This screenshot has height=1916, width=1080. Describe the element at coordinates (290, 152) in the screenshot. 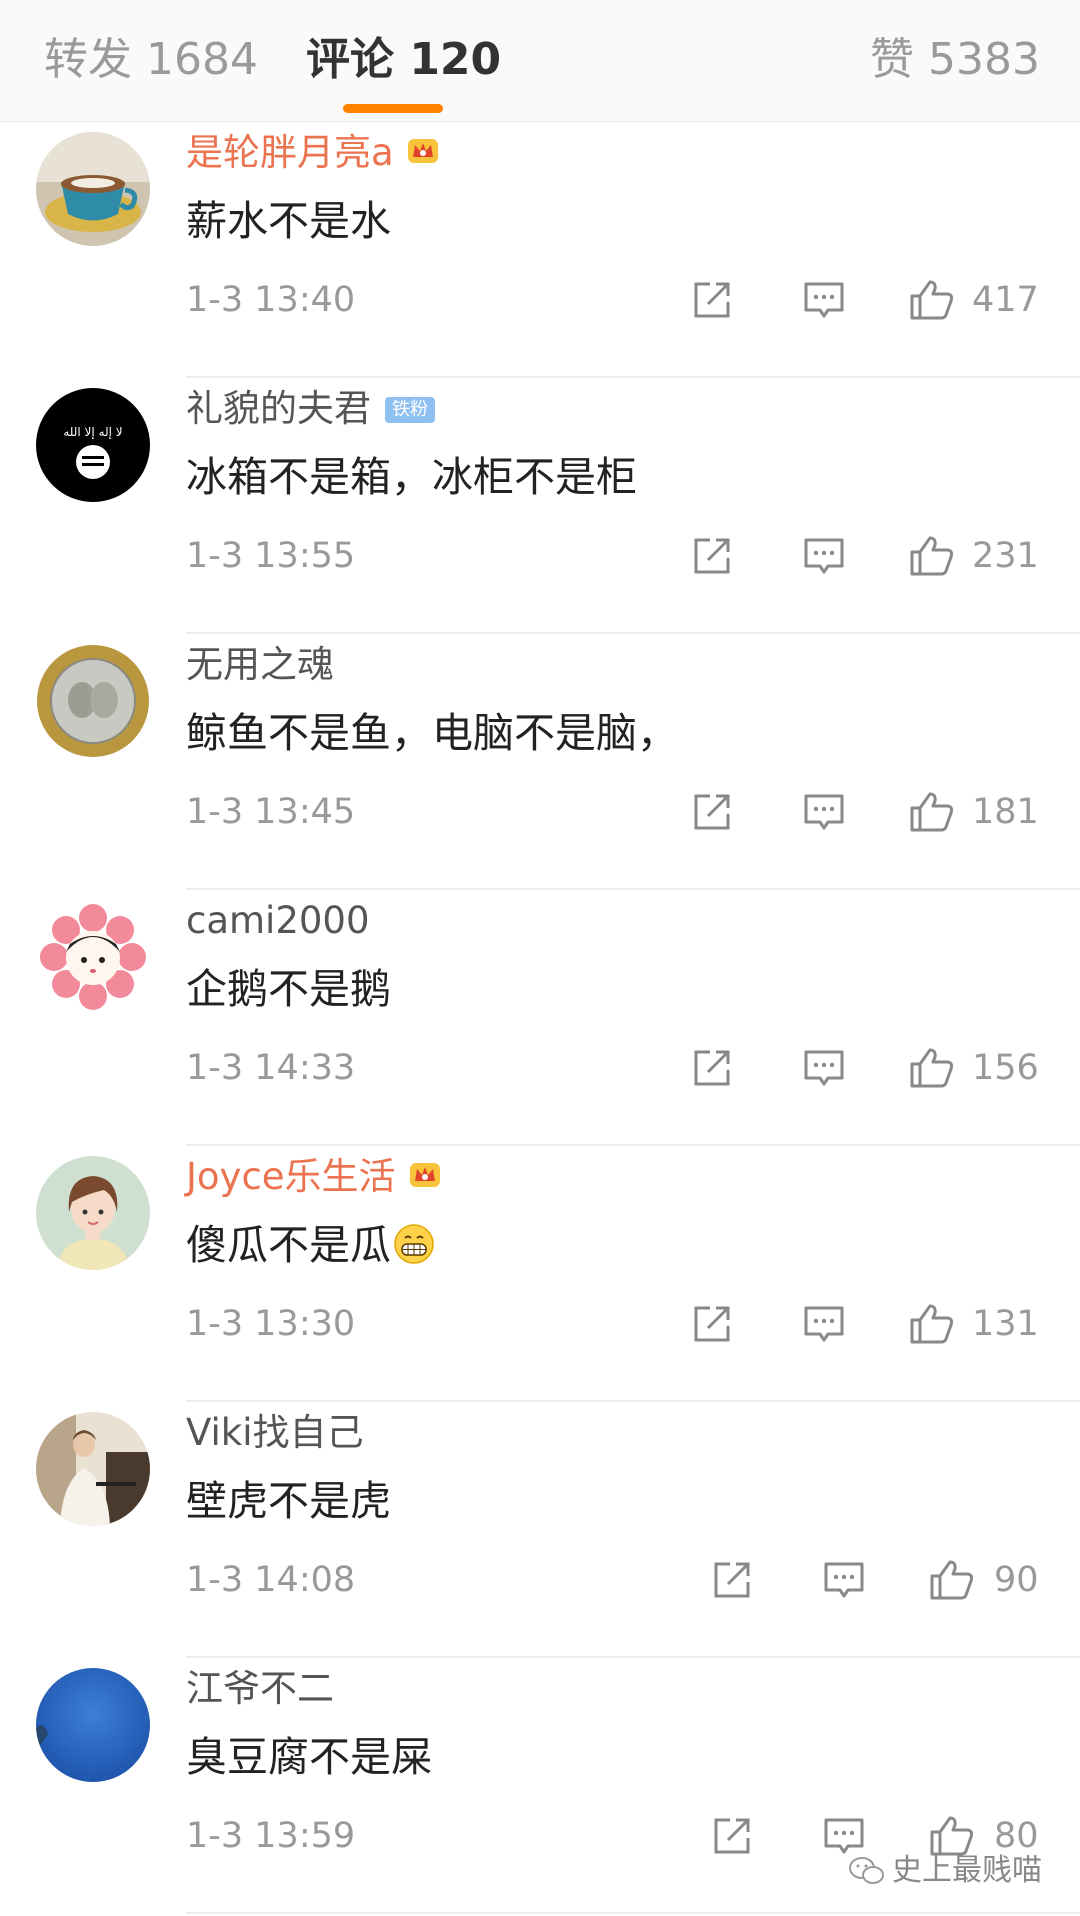

I see `username-text: 是轮胖月亮a` at that location.